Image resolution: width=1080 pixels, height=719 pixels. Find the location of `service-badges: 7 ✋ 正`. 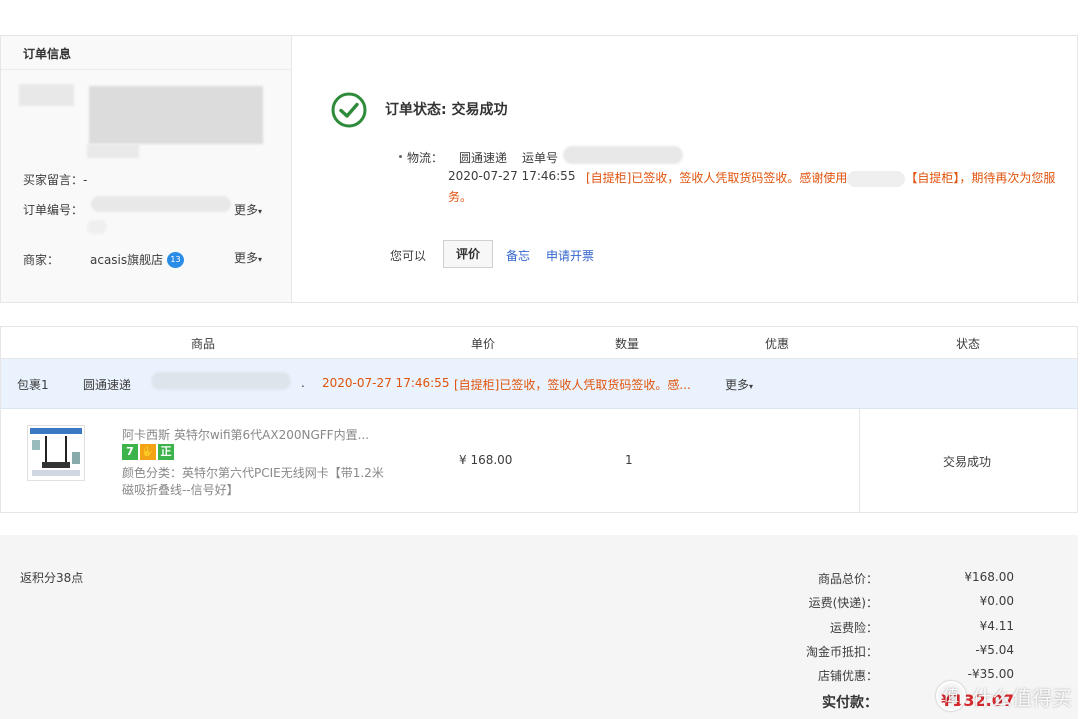

service-badges: 7 ✋ 正 is located at coordinates (148, 452).